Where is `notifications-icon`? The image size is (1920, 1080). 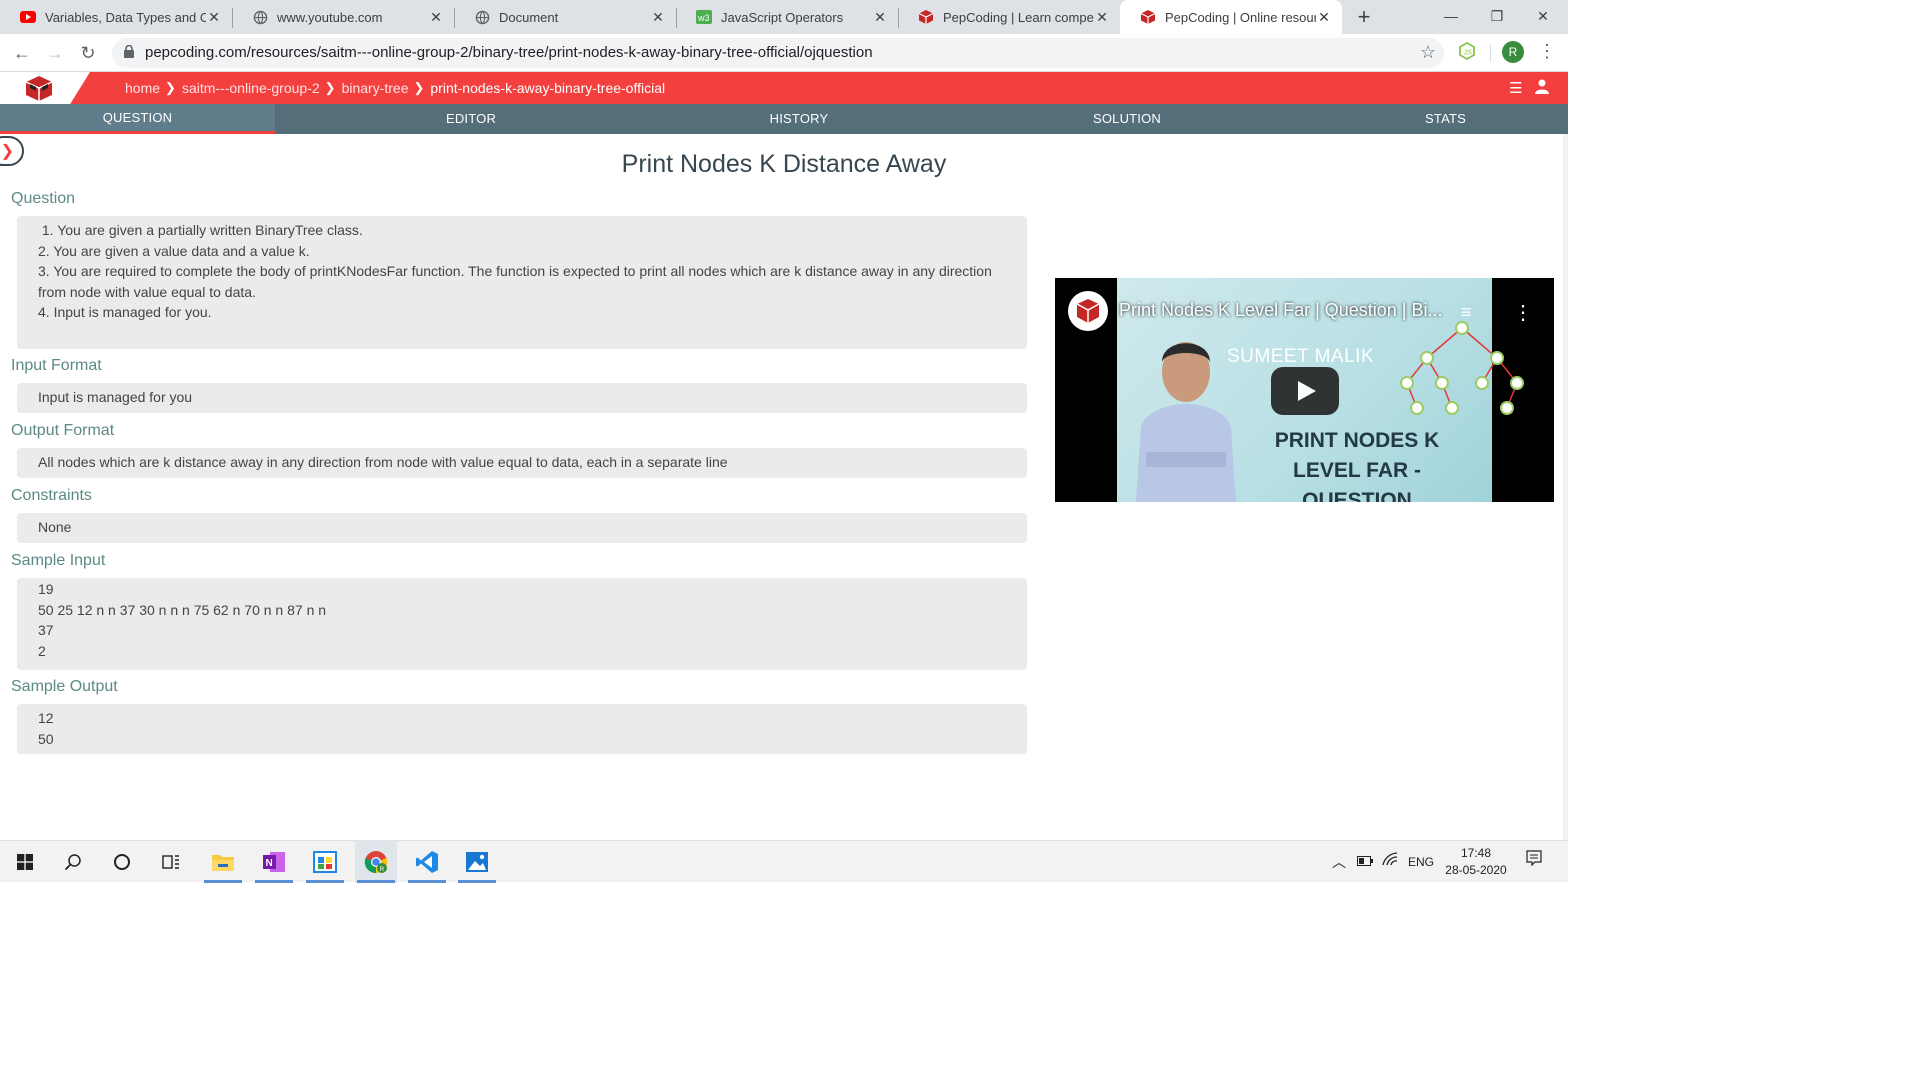 notifications-icon is located at coordinates (1534, 862).